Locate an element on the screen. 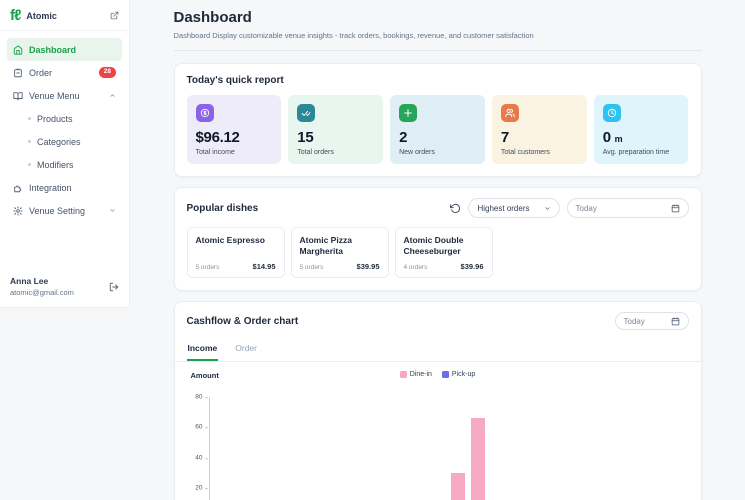 The image size is (745, 500). chart-slot: 01:00 is located at coordinates (239, 448).